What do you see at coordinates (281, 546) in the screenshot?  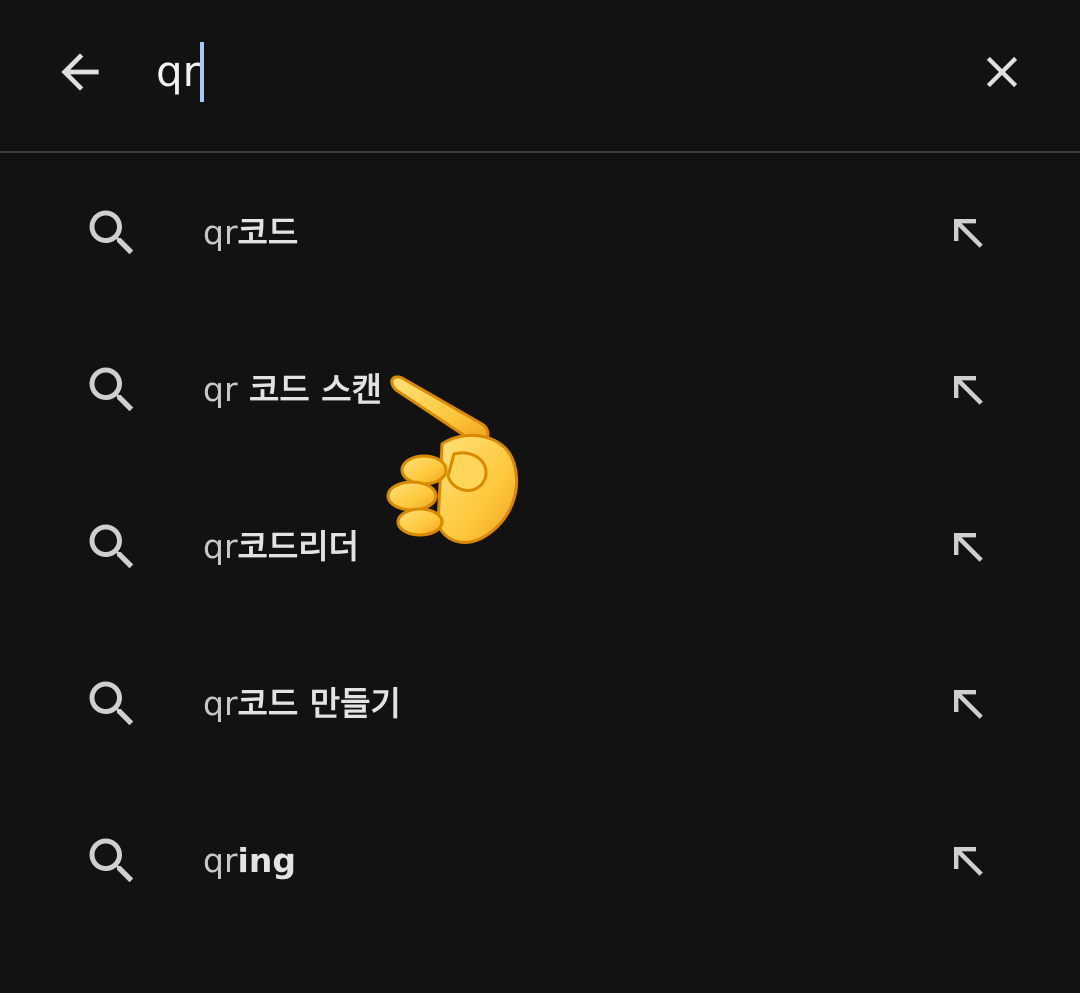 I see `suggestion-label: qr코드리더` at bounding box center [281, 546].